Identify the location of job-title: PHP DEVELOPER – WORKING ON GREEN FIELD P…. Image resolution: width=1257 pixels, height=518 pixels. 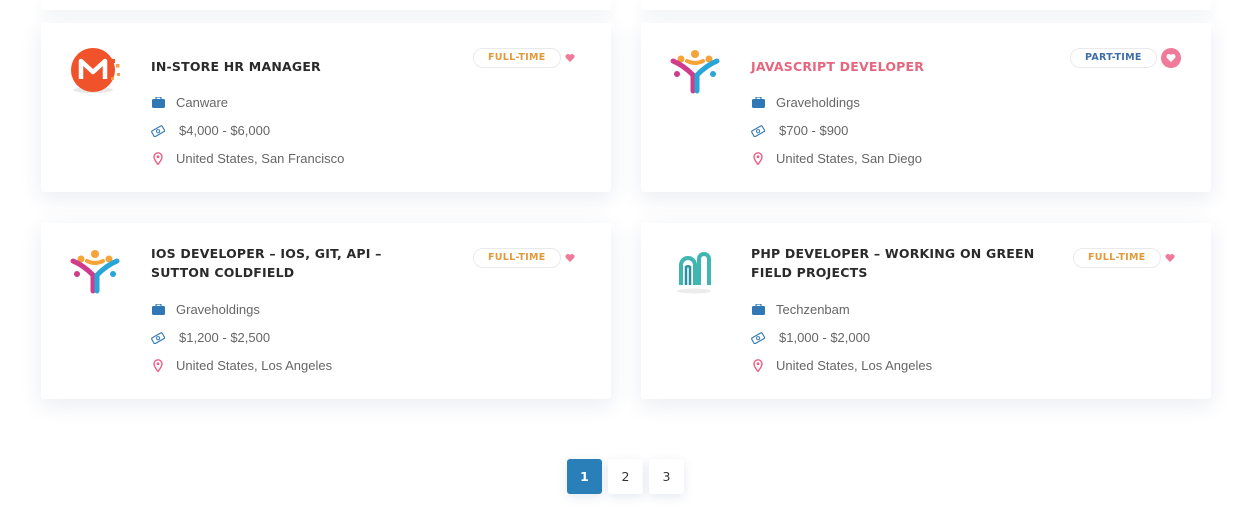
(896, 263).